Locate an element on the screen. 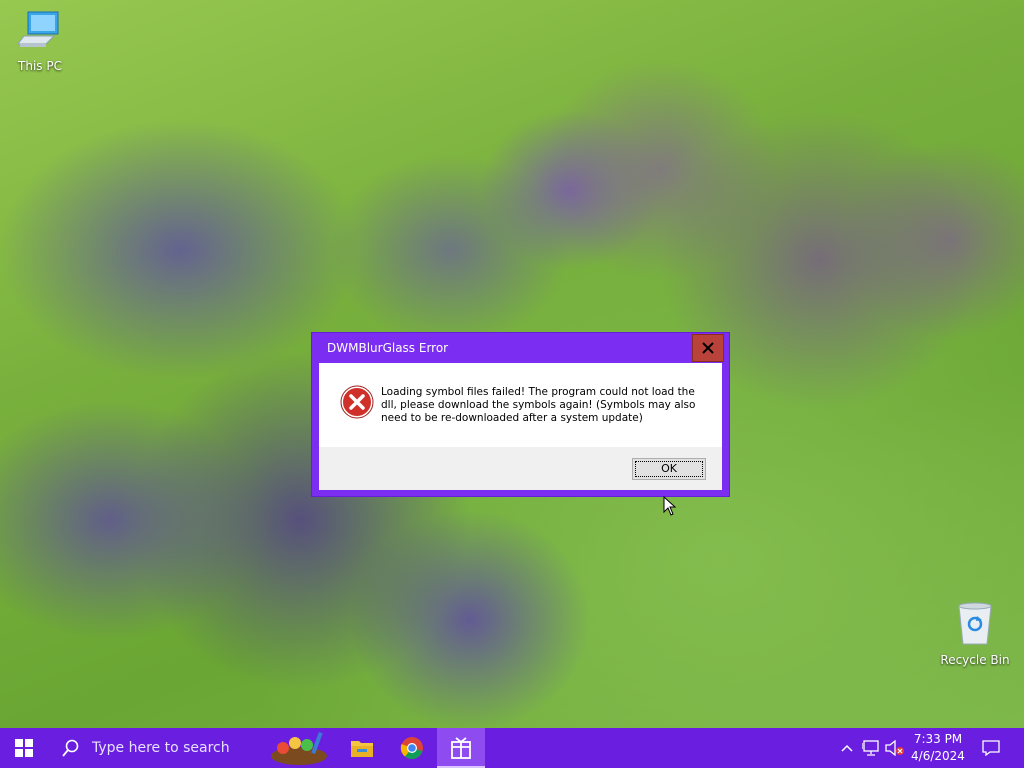  close-icon is located at coordinates (708, 348).